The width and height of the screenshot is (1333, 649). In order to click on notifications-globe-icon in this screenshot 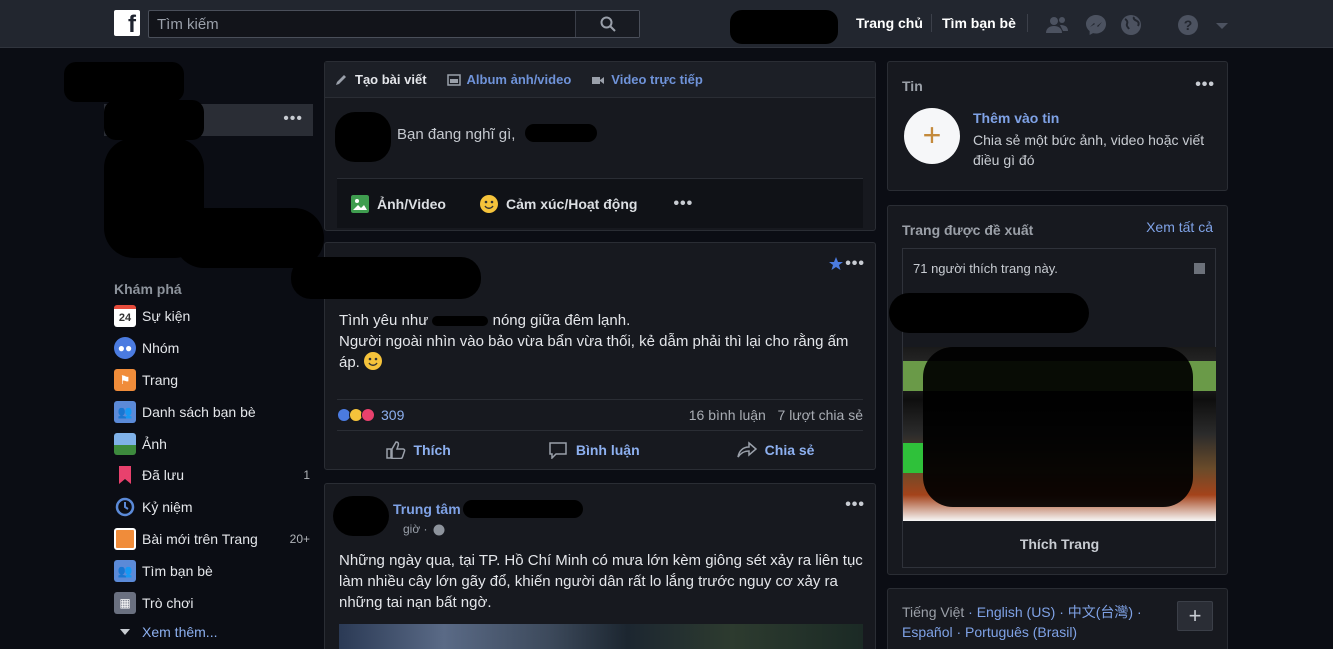, I will do `click(1131, 25)`.